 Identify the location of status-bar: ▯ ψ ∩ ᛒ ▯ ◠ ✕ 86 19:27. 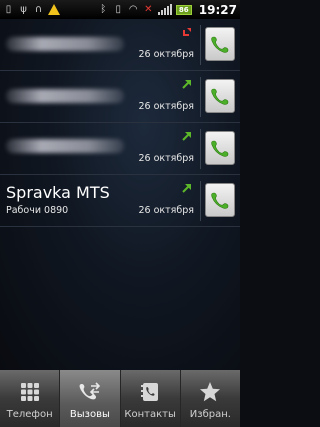
(120, 9).